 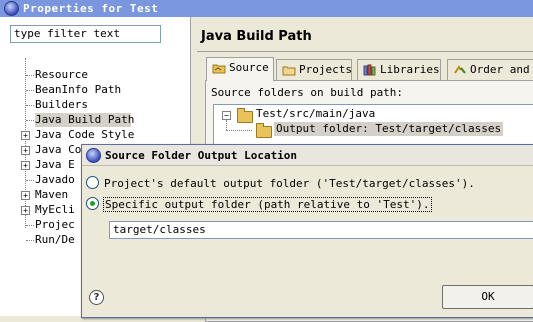 What do you see at coordinates (55, 180) in the screenshot?
I see `nav-item-javadoc: Javado` at bounding box center [55, 180].